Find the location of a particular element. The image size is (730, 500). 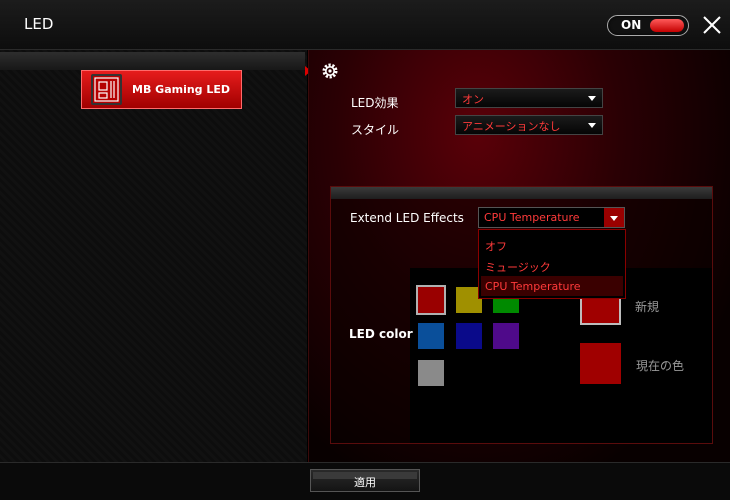

style-label: スタイル is located at coordinates (375, 130).